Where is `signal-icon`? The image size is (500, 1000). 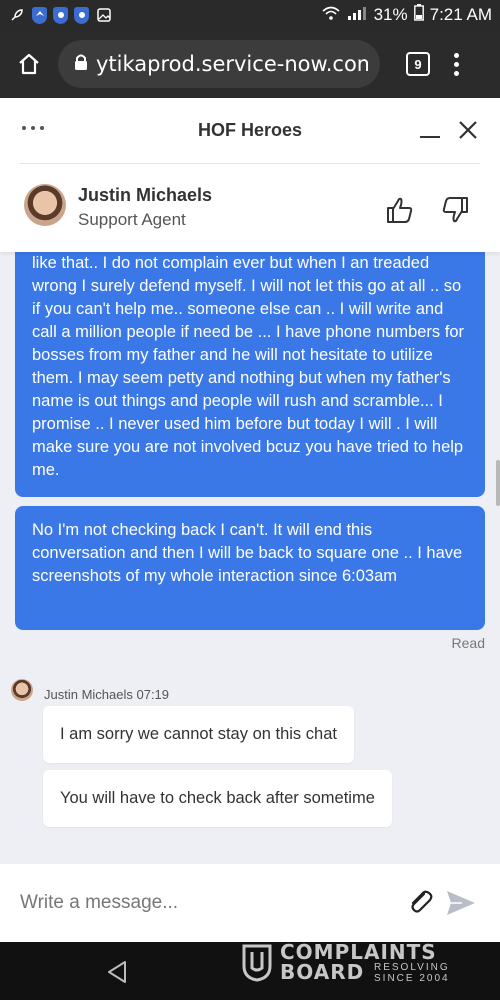 signal-icon is located at coordinates (357, 15).